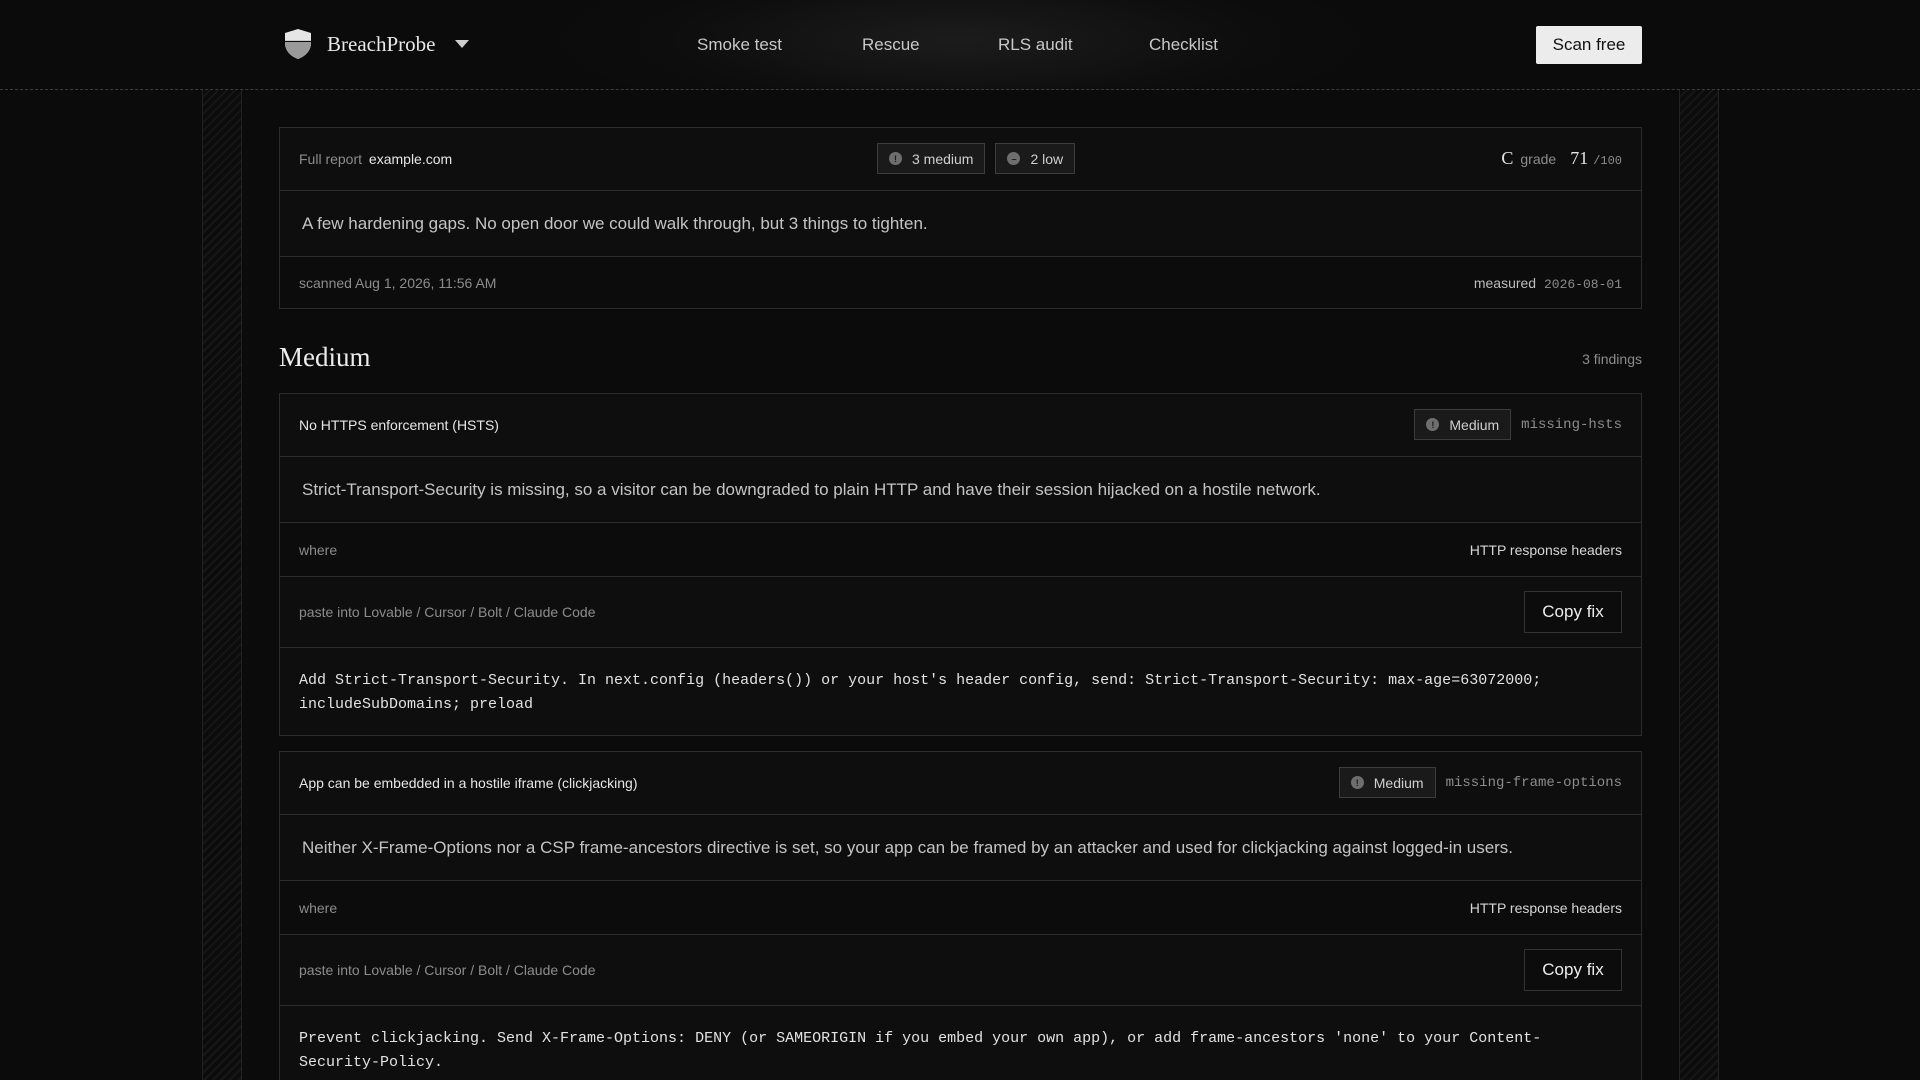  What do you see at coordinates (891, 45) in the screenshot?
I see `nav-rescue: Rescue` at bounding box center [891, 45].